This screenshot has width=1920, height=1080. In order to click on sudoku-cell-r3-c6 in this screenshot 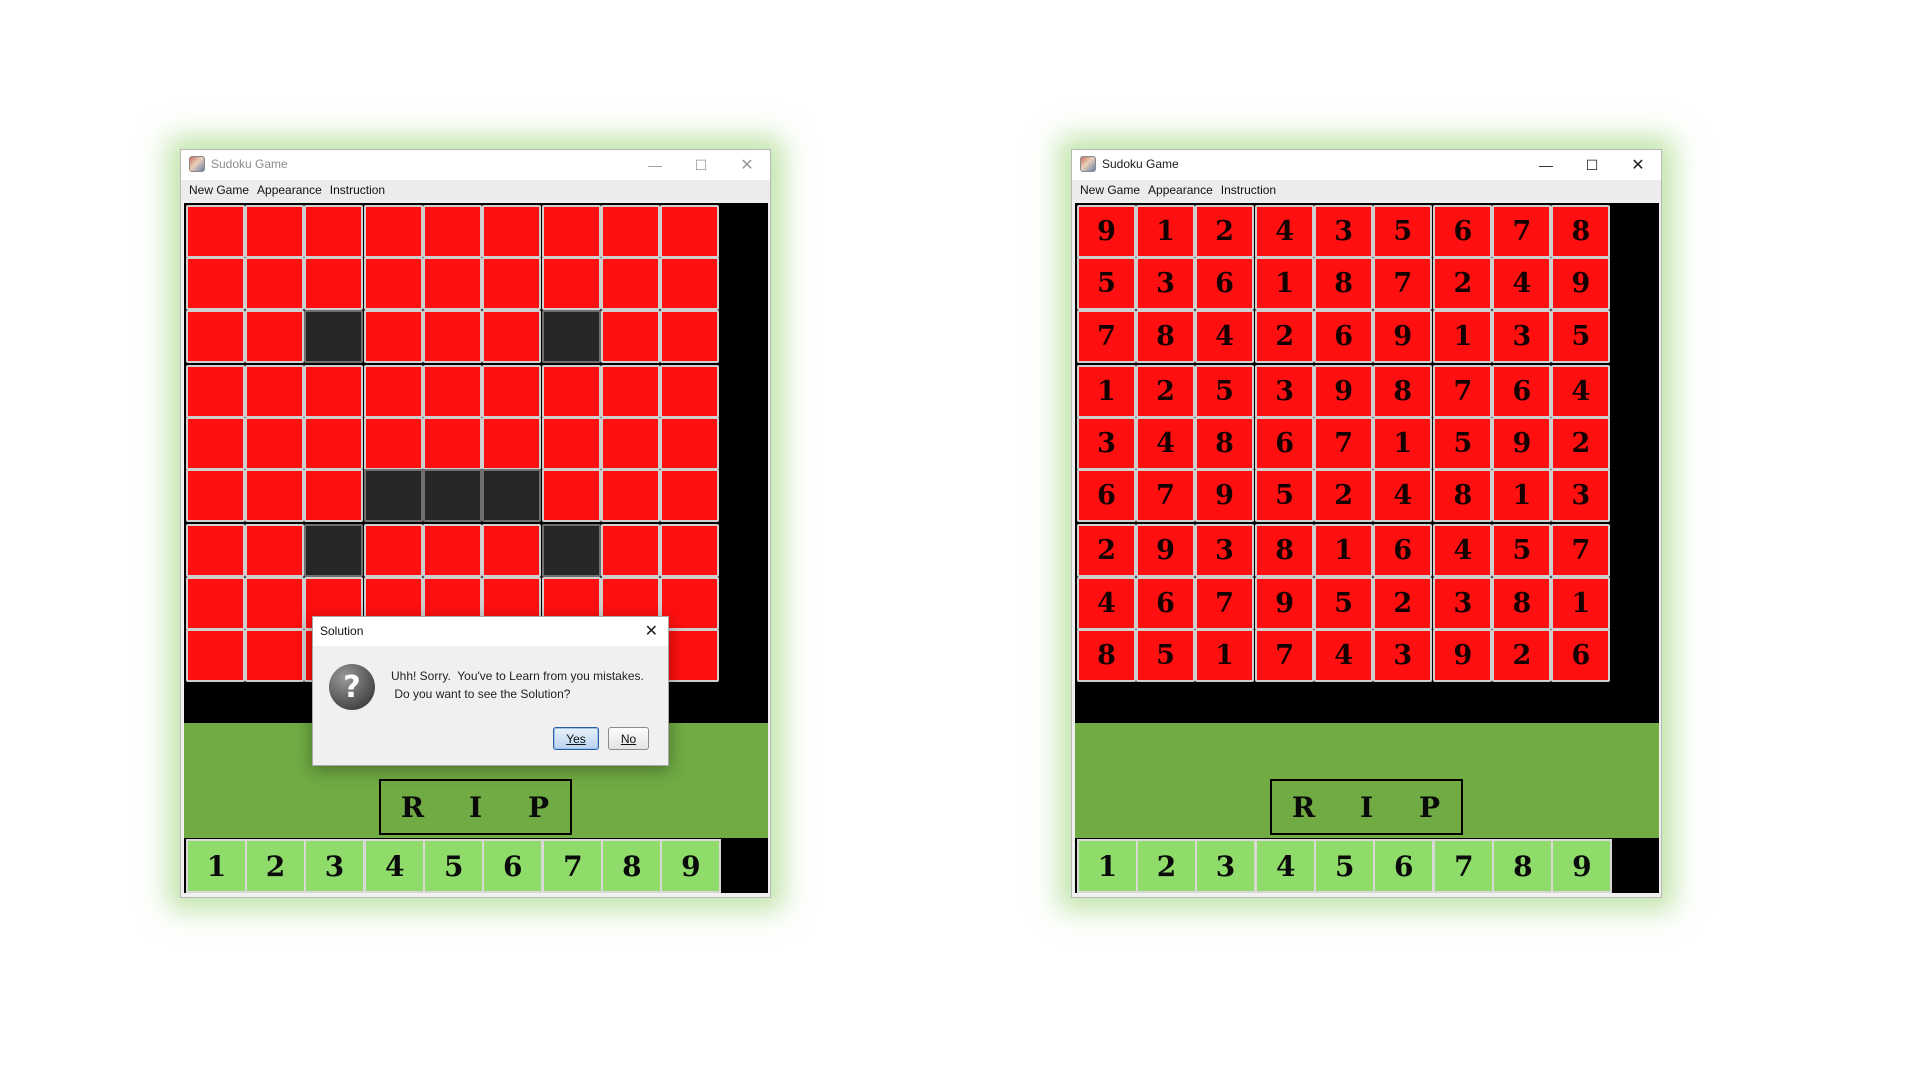, I will do `click(512, 336)`.